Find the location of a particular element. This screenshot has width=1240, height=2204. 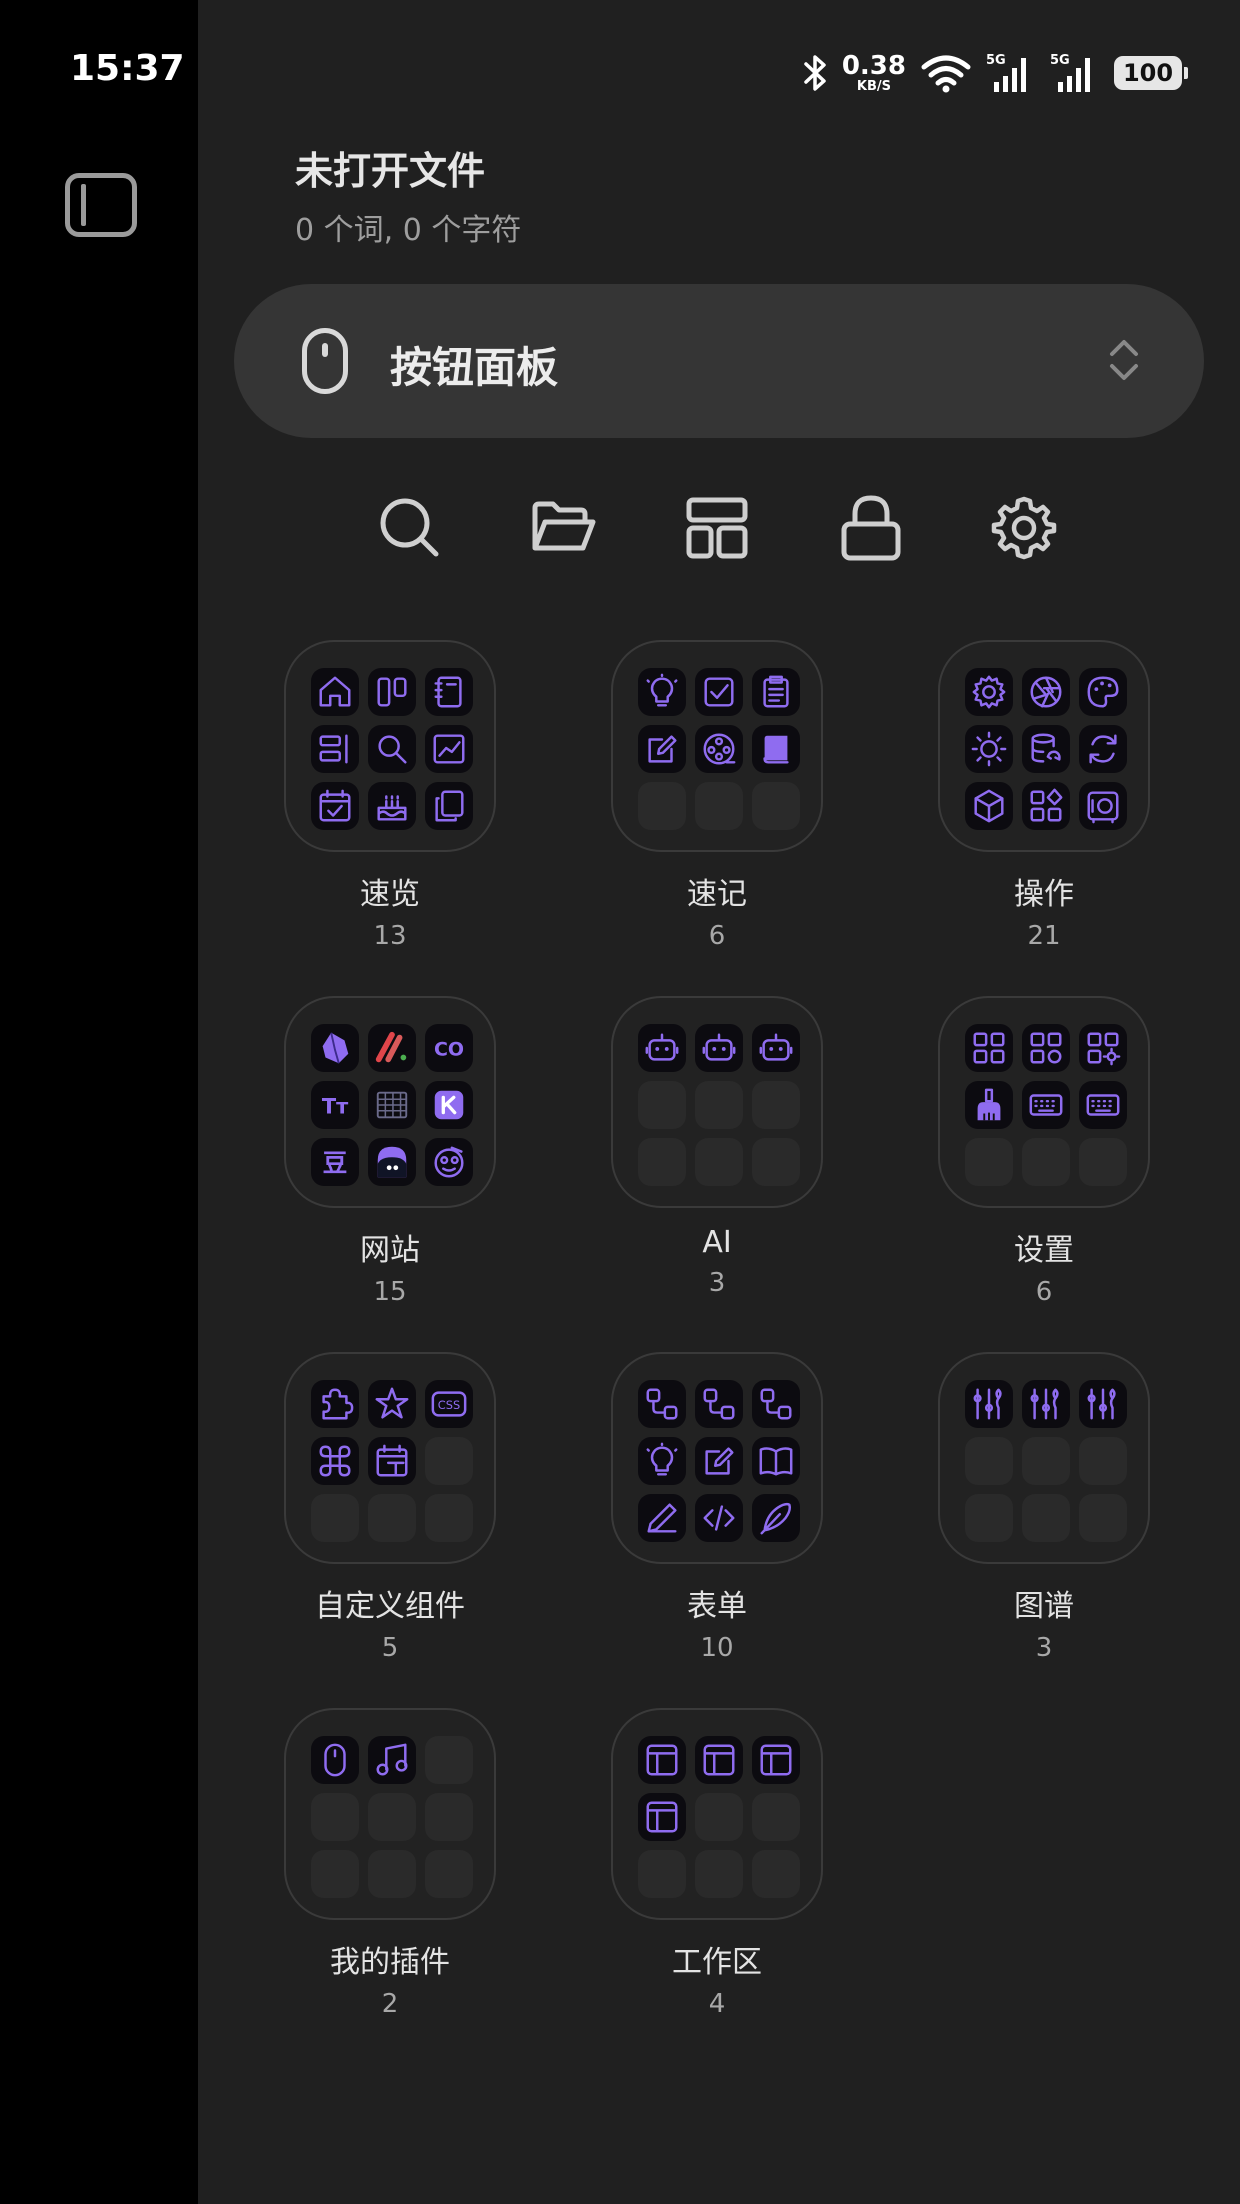

palette-icon is located at coordinates (1103, 692).